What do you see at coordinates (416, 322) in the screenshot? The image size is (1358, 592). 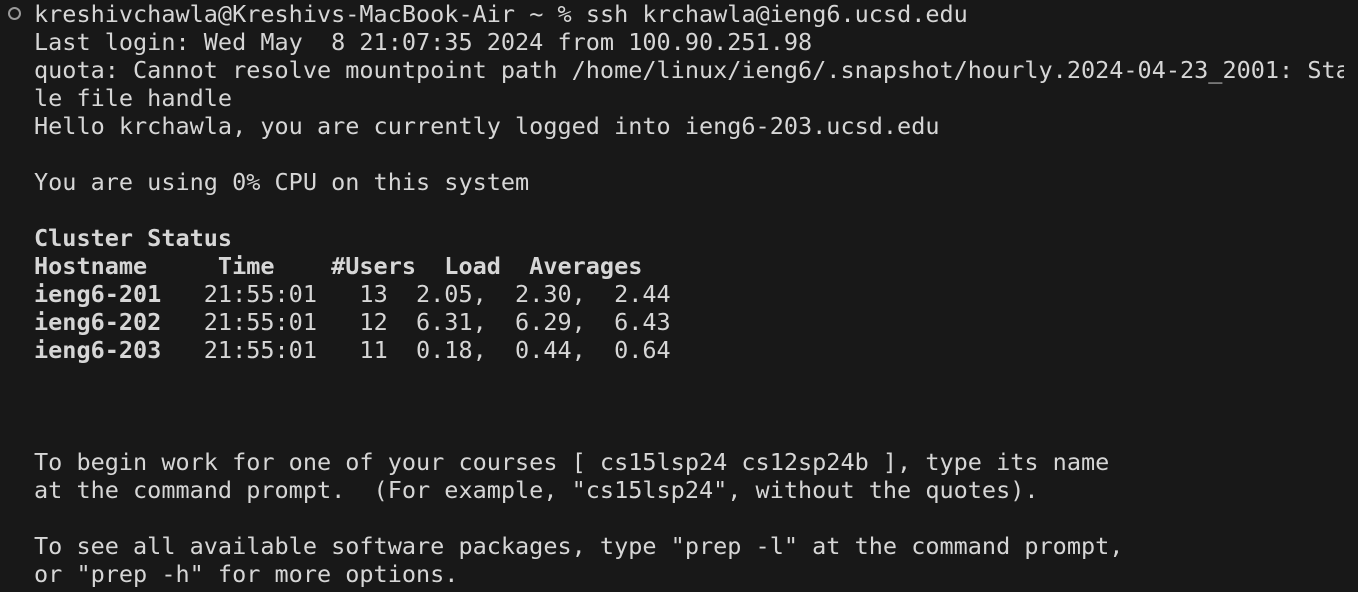 I see `cluster-row-stats: 21:55:01 12 6.31, 6.29, 6.43` at bounding box center [416, 322].